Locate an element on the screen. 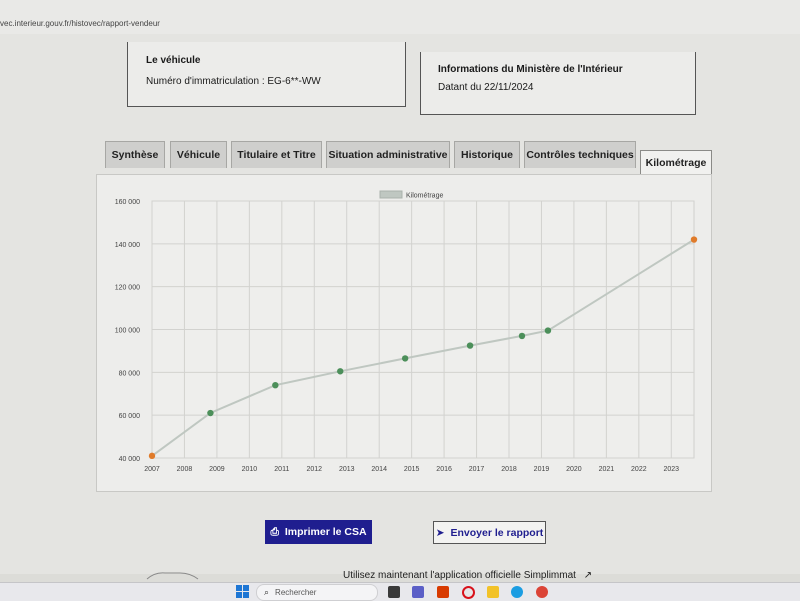  y-tick-label: 160 000 is located at coordinates (127, 202).